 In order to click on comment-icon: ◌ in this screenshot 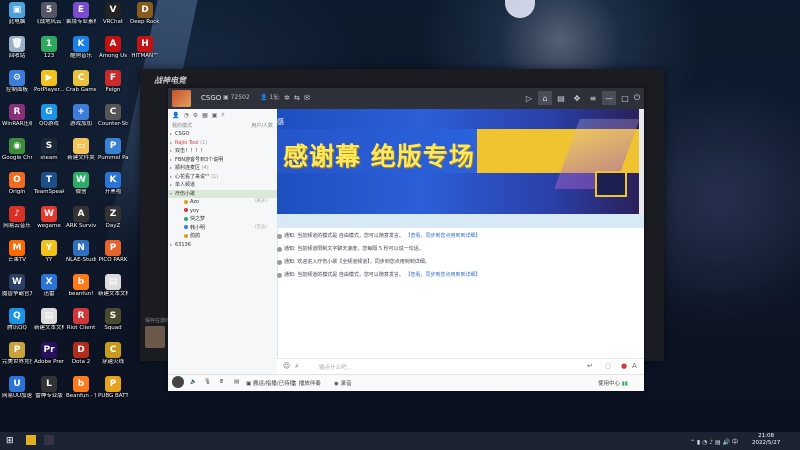, I will do `click(608, 366)`.